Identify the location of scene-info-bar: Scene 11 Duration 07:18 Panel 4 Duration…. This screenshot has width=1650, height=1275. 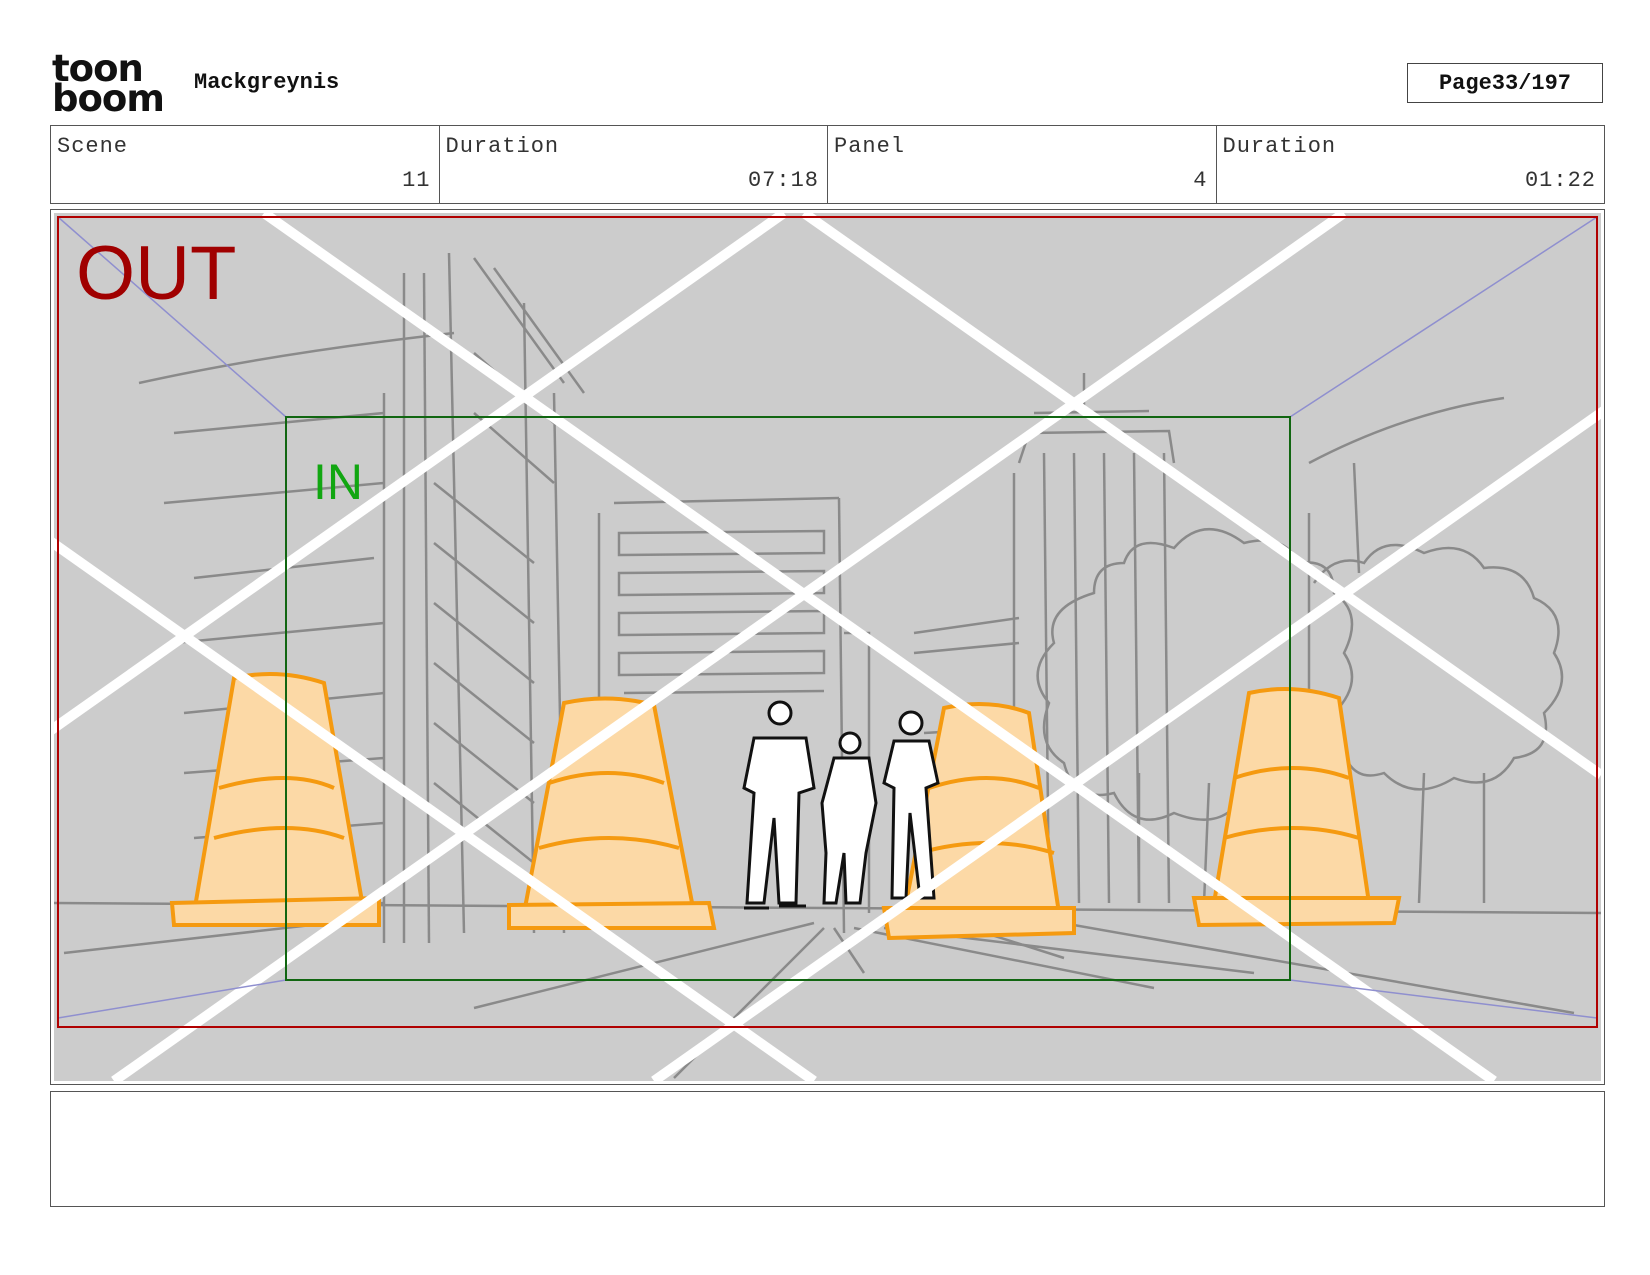
(827, 164).